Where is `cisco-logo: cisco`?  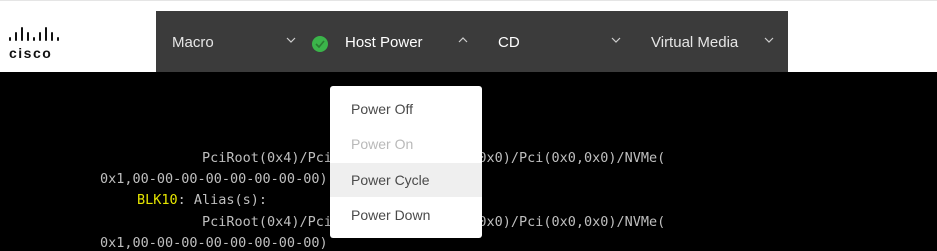
cisco-logo: cisco is located at coordinates (44, 47).